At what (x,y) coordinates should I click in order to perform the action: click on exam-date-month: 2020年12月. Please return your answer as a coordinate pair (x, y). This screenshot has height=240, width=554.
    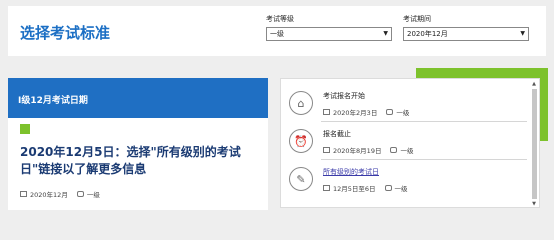
    Looking at the image, I should click on (49, 195).